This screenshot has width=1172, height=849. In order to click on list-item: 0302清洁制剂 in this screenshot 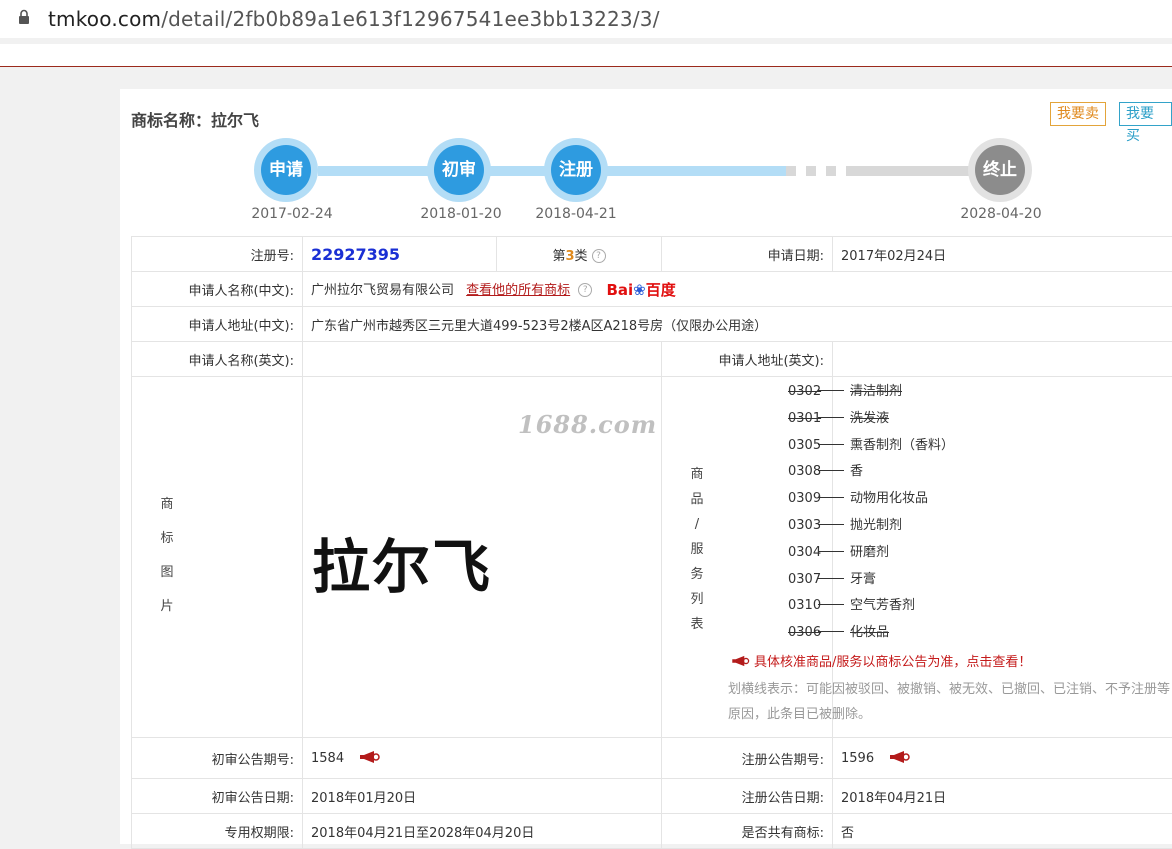, I will do `click(871, 392)`.